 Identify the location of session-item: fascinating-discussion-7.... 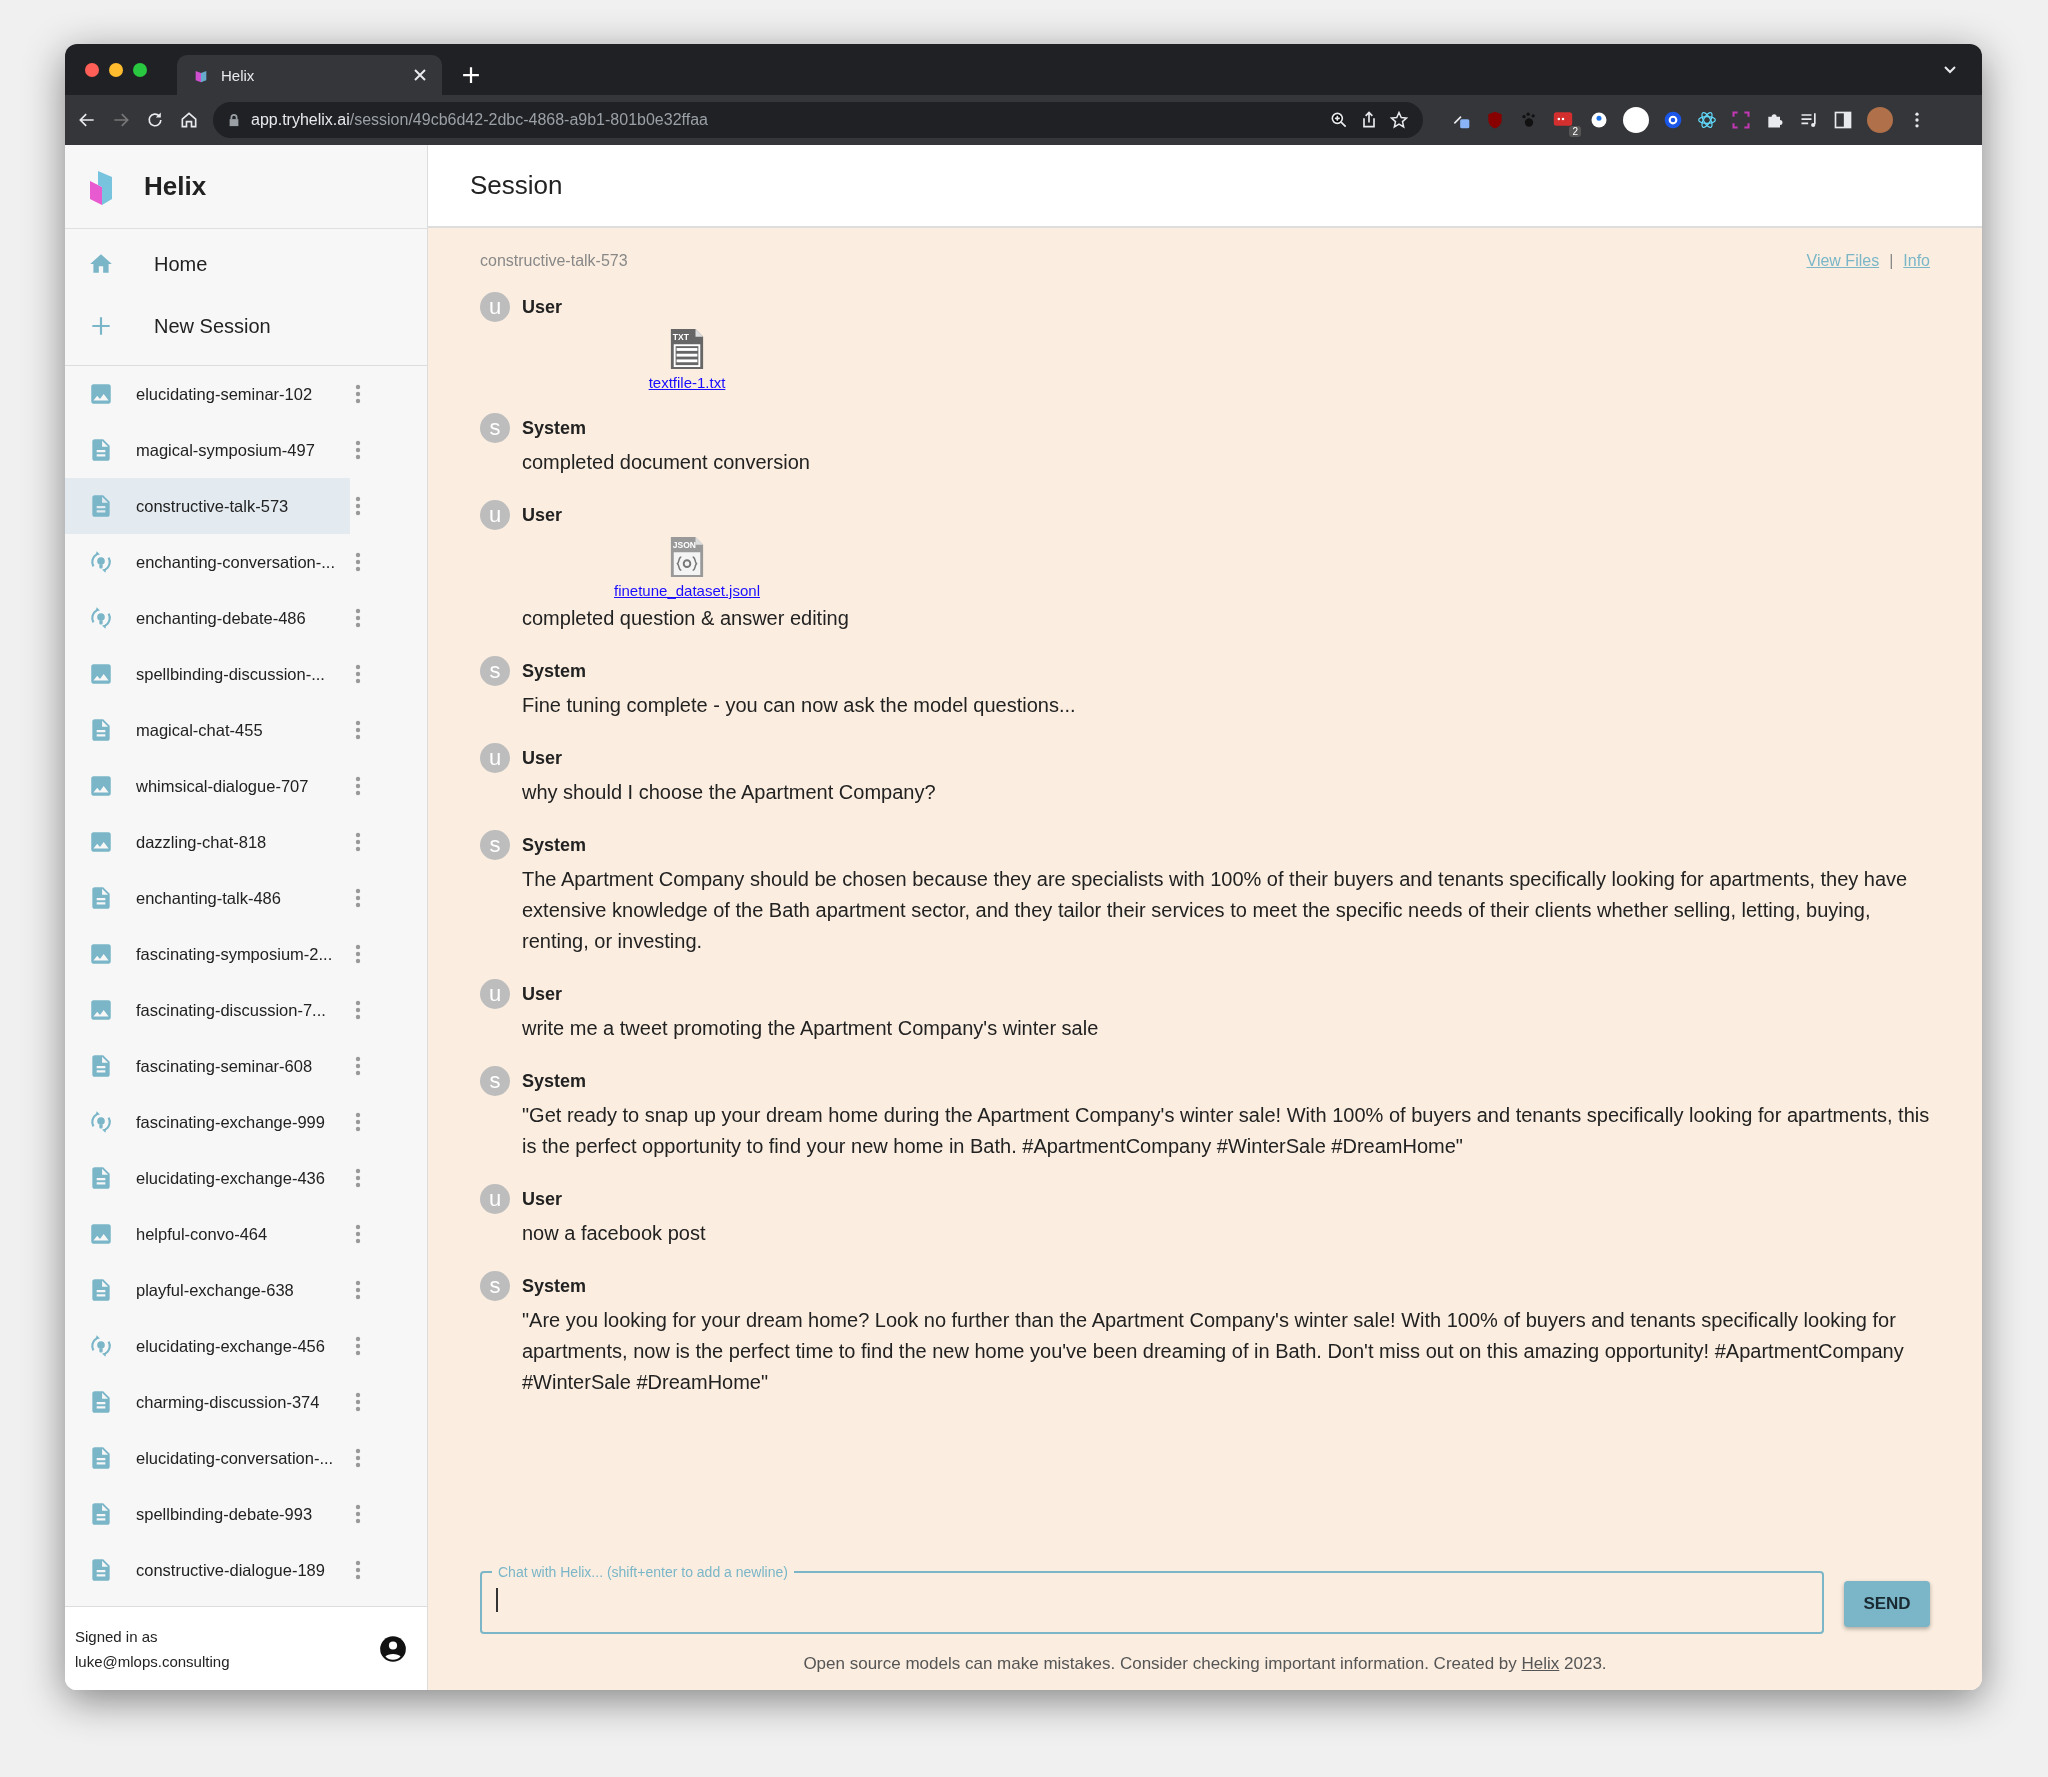
(207, 1010).